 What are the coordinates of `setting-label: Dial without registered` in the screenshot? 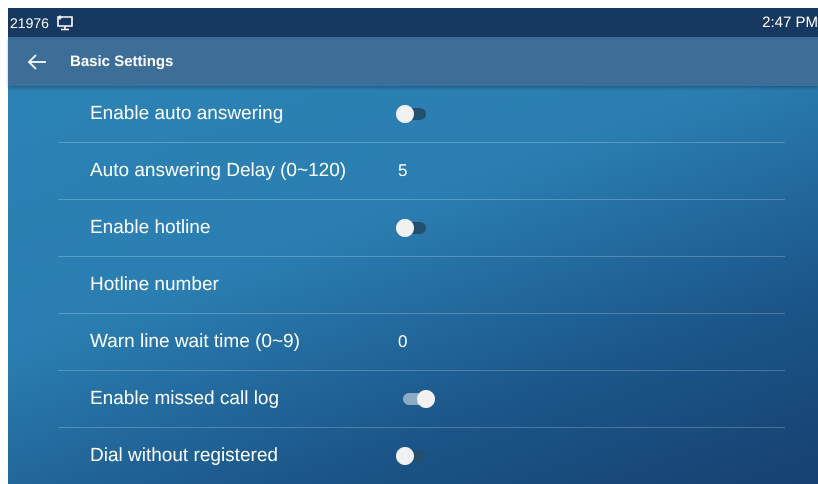 It's located at (184, 456).